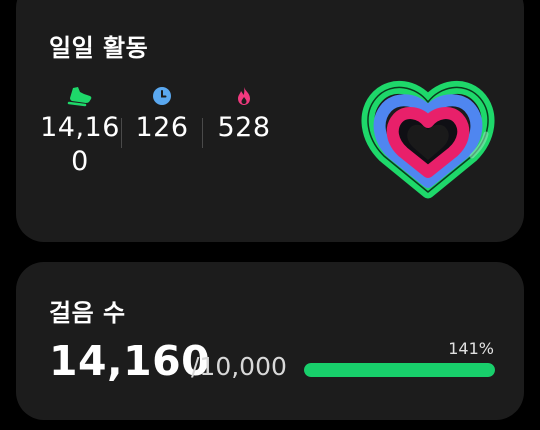 The width and height of the screenshot is (540, 430). I want to click on steps-progress-bar, so click(399, 370).